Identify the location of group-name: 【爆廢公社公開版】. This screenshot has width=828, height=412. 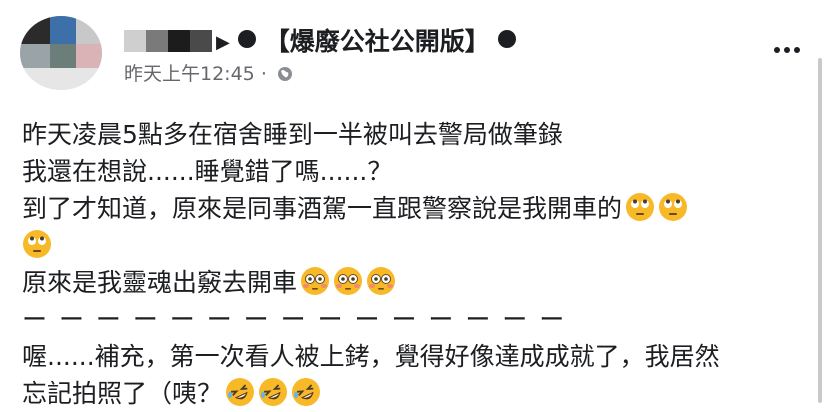
(377, 41).